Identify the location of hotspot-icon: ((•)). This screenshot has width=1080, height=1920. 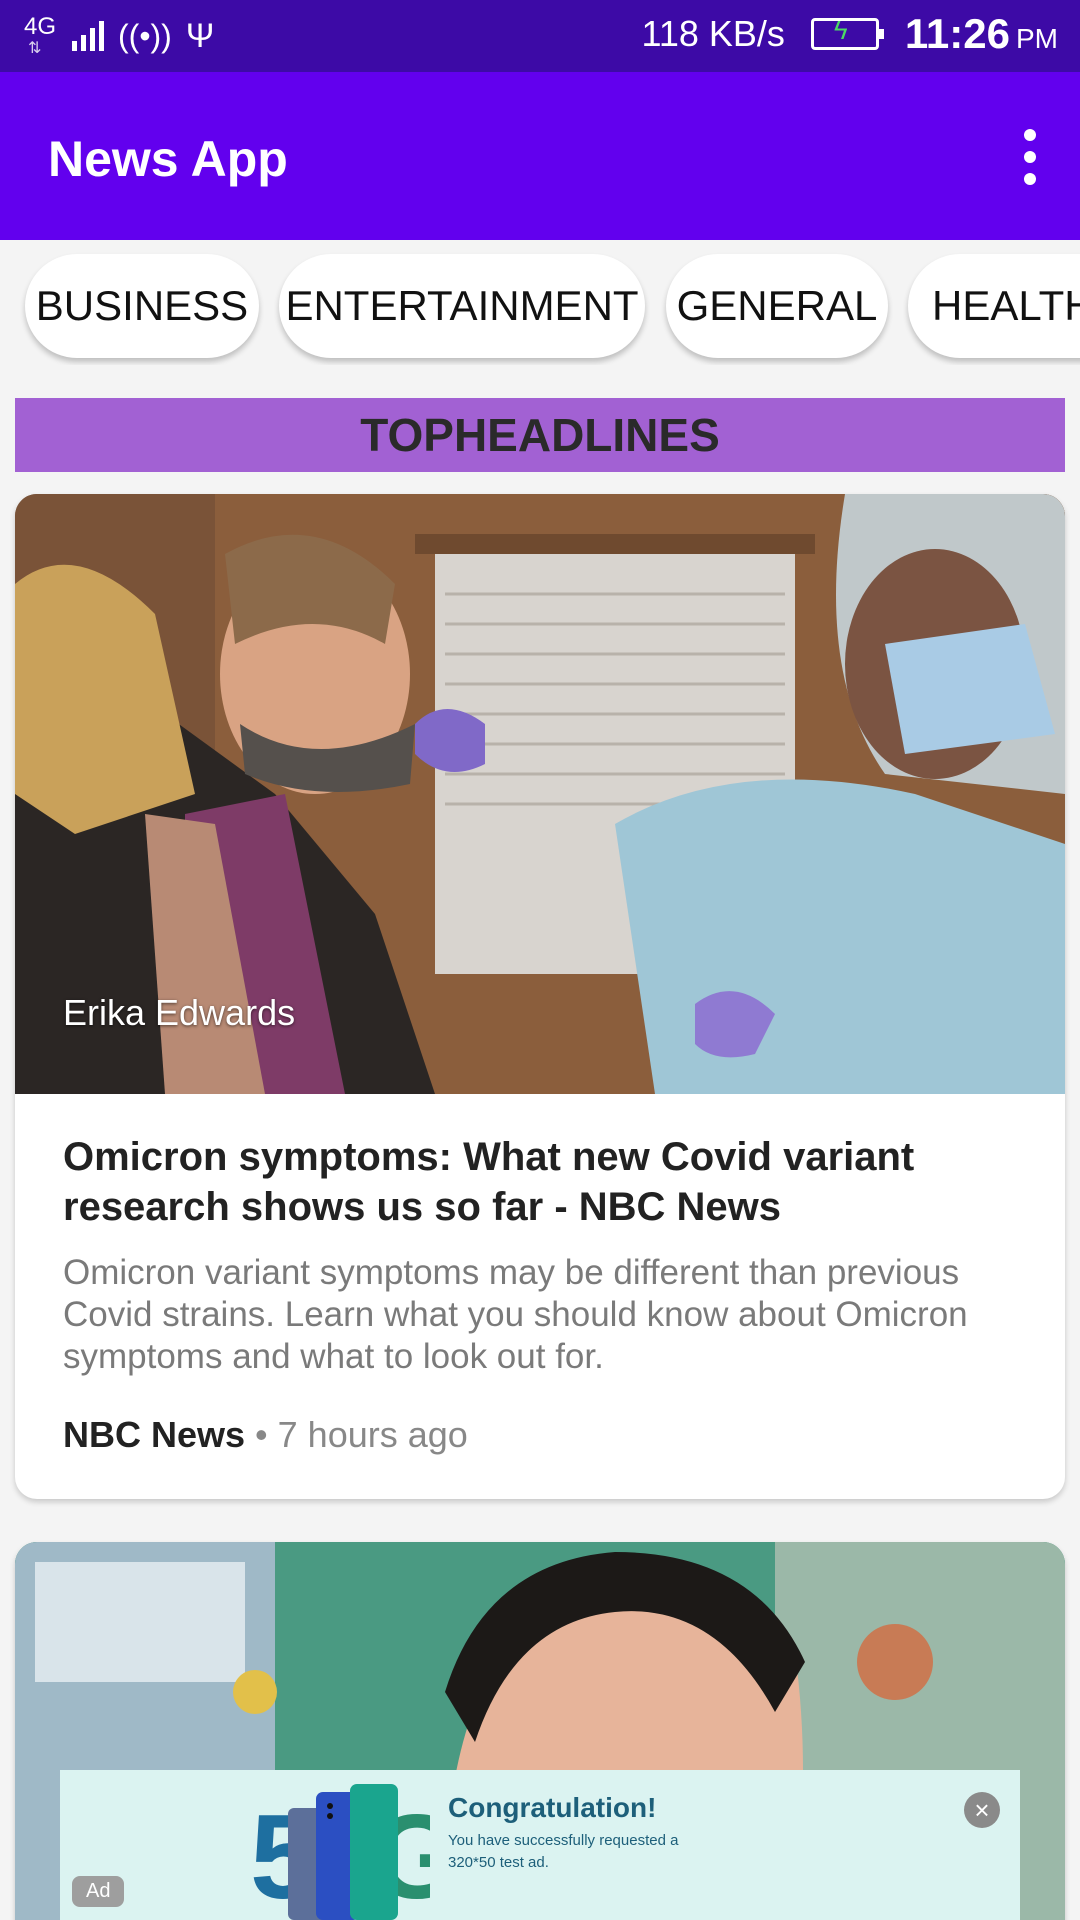
(145, 35).